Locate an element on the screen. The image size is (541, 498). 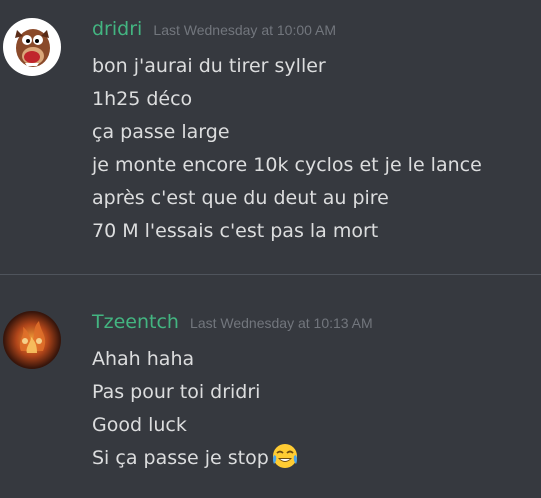
message-line-text: Si ça passe je stop is located at coordinates (180, 458).